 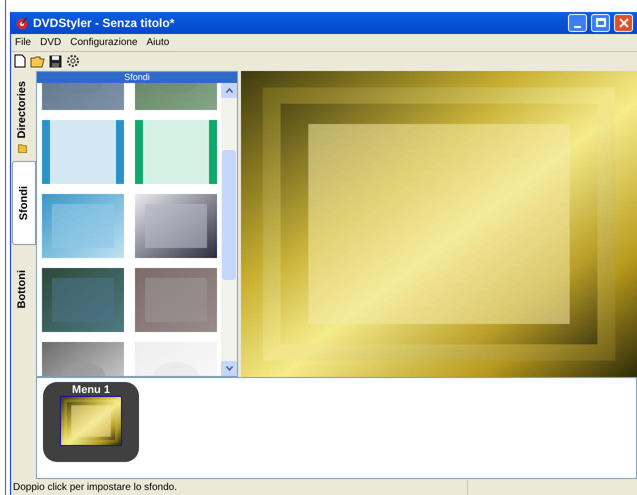 What do you see at coordinates (24, 203) in the screenshot?
I see `side-tab: Sfondi` at bounding box center [24, 203].